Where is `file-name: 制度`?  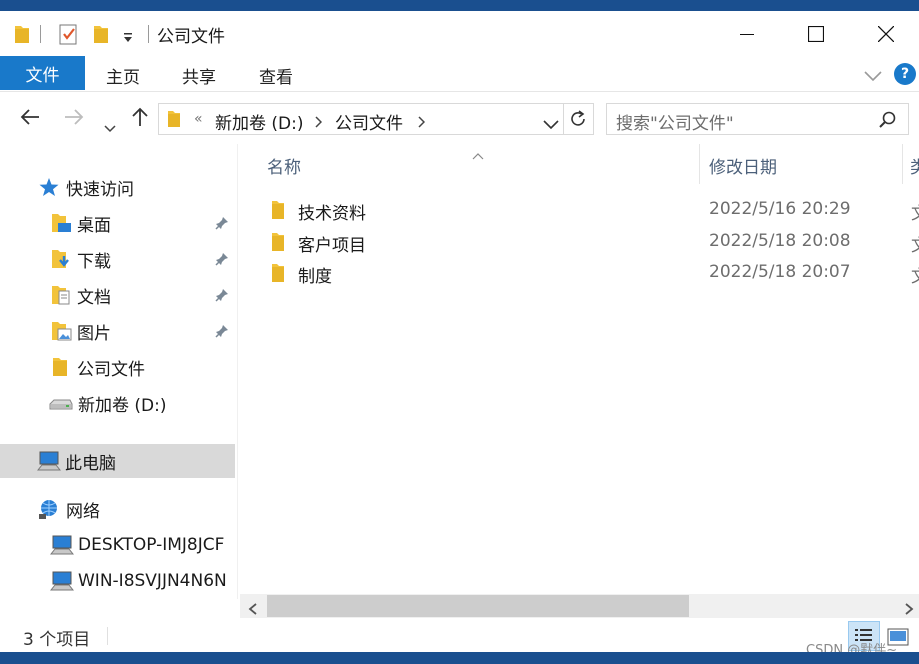 file-name: 制度 is located at coordinates (315, 277).